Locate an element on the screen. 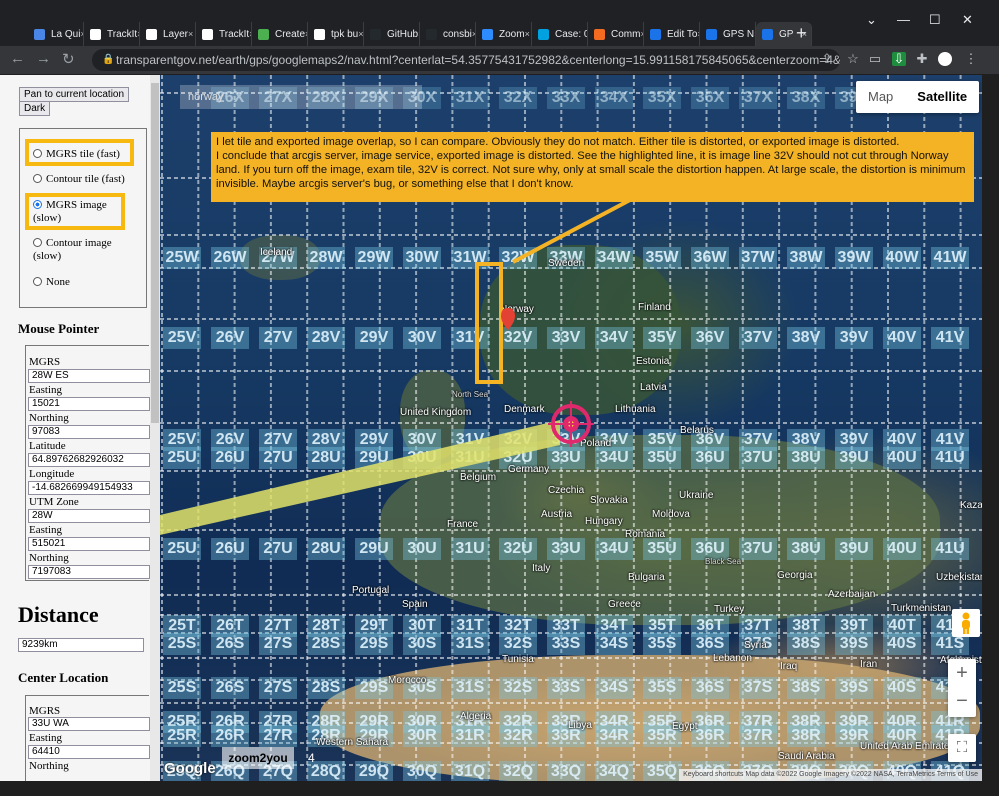 This screenshot has width=999, height=796. utm-zone-label: UTM Zone is located at coordinates (54, 502).